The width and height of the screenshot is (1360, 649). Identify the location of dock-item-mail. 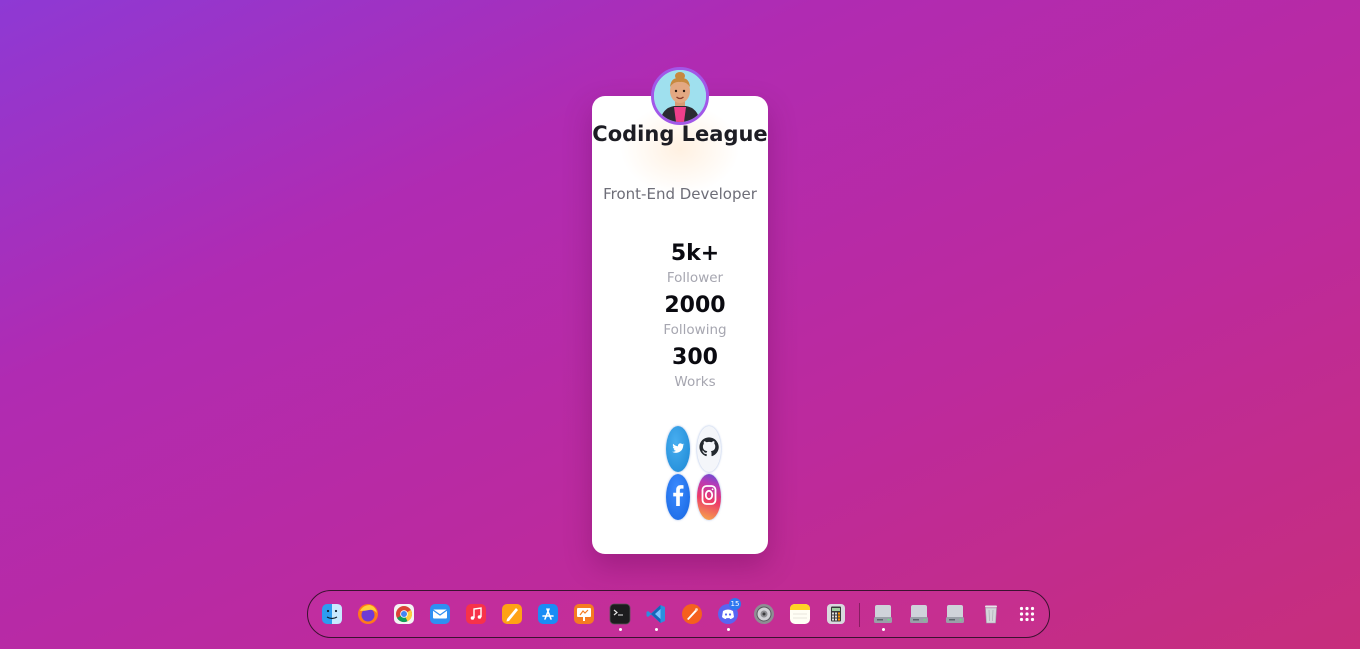
(440, 614).